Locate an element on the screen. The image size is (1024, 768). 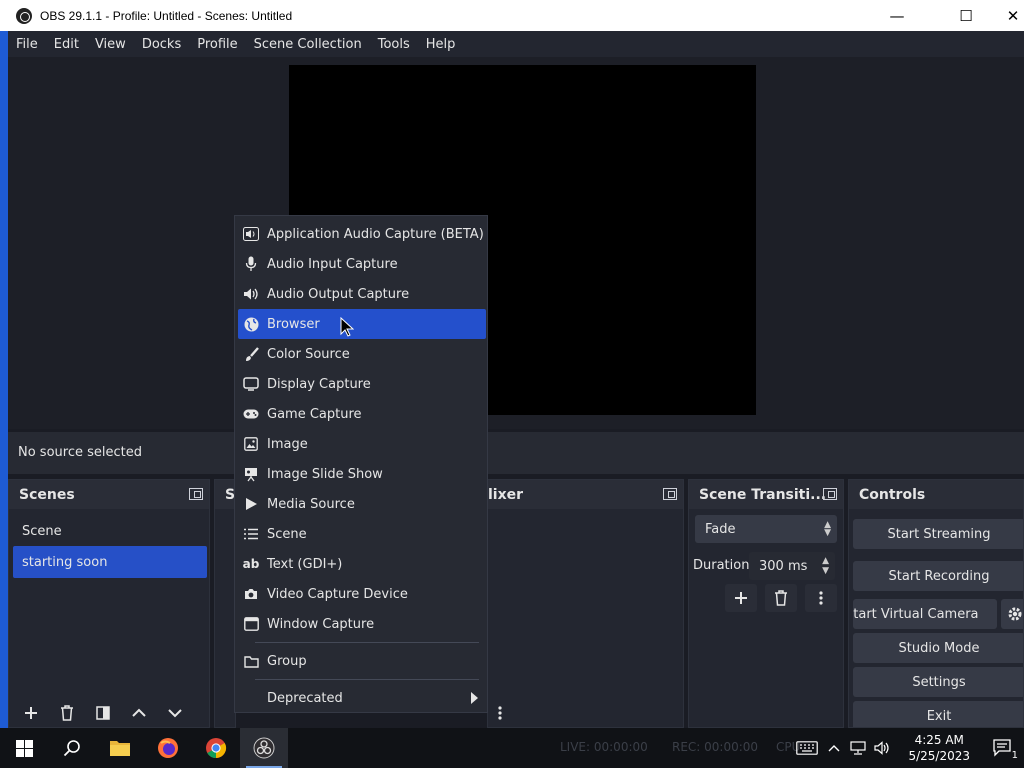
menu-item-display-capture: Display Capture is located at coordinates (362, 384).